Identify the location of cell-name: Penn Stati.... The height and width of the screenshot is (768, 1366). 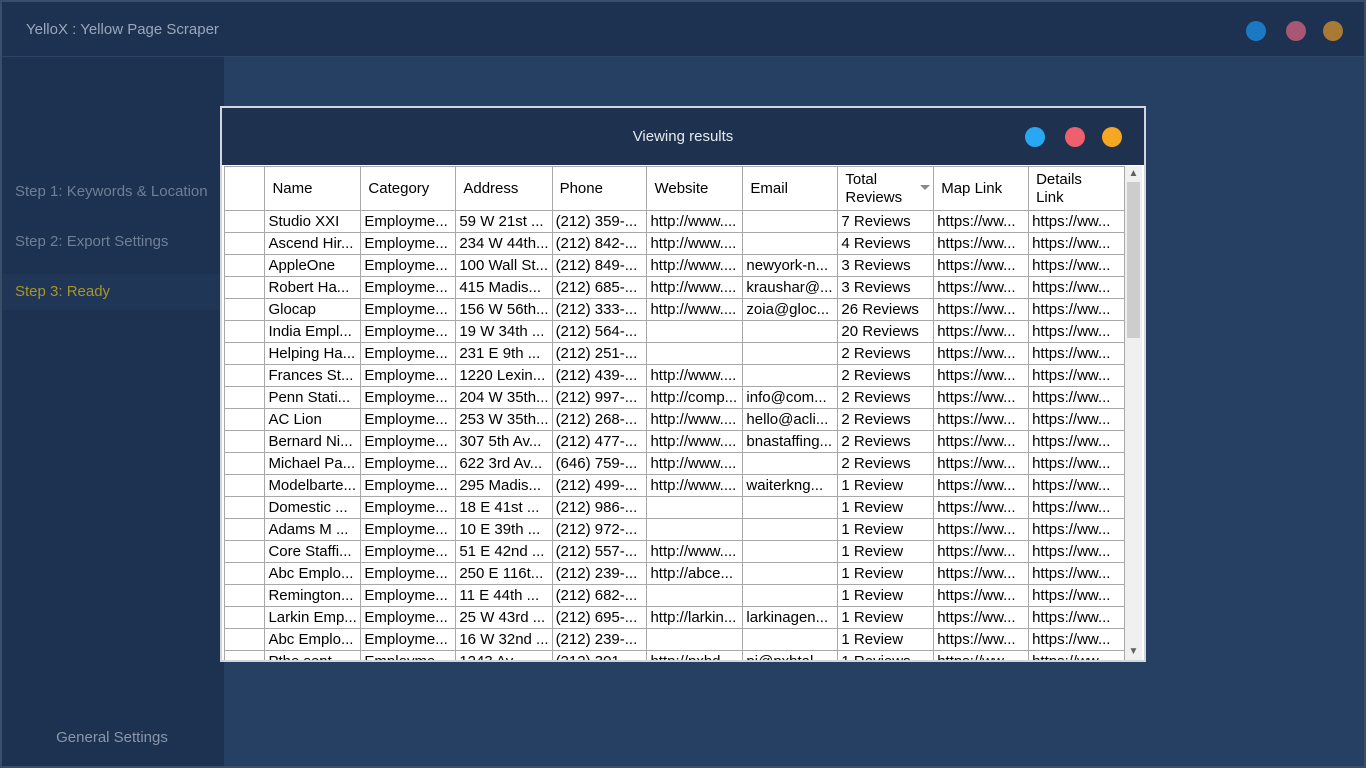
(313, 397).